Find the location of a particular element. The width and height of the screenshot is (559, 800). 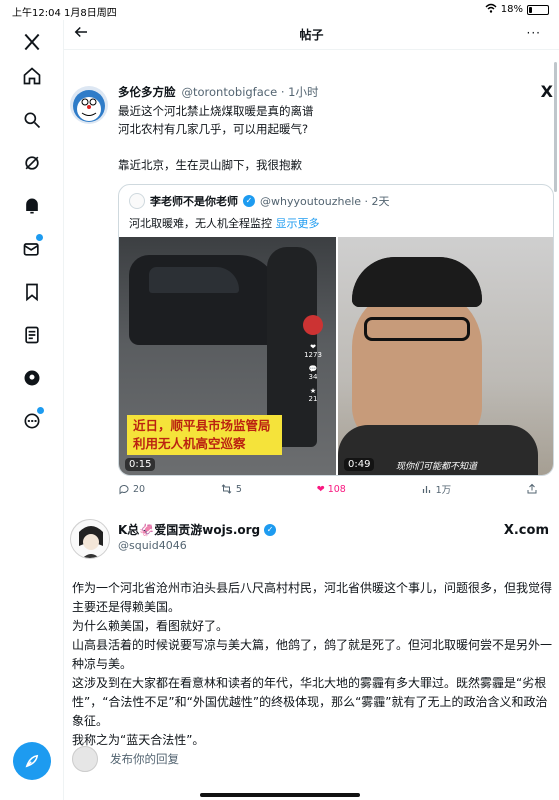

like-action: ❤ 108 is located at coordinates (331, 489).